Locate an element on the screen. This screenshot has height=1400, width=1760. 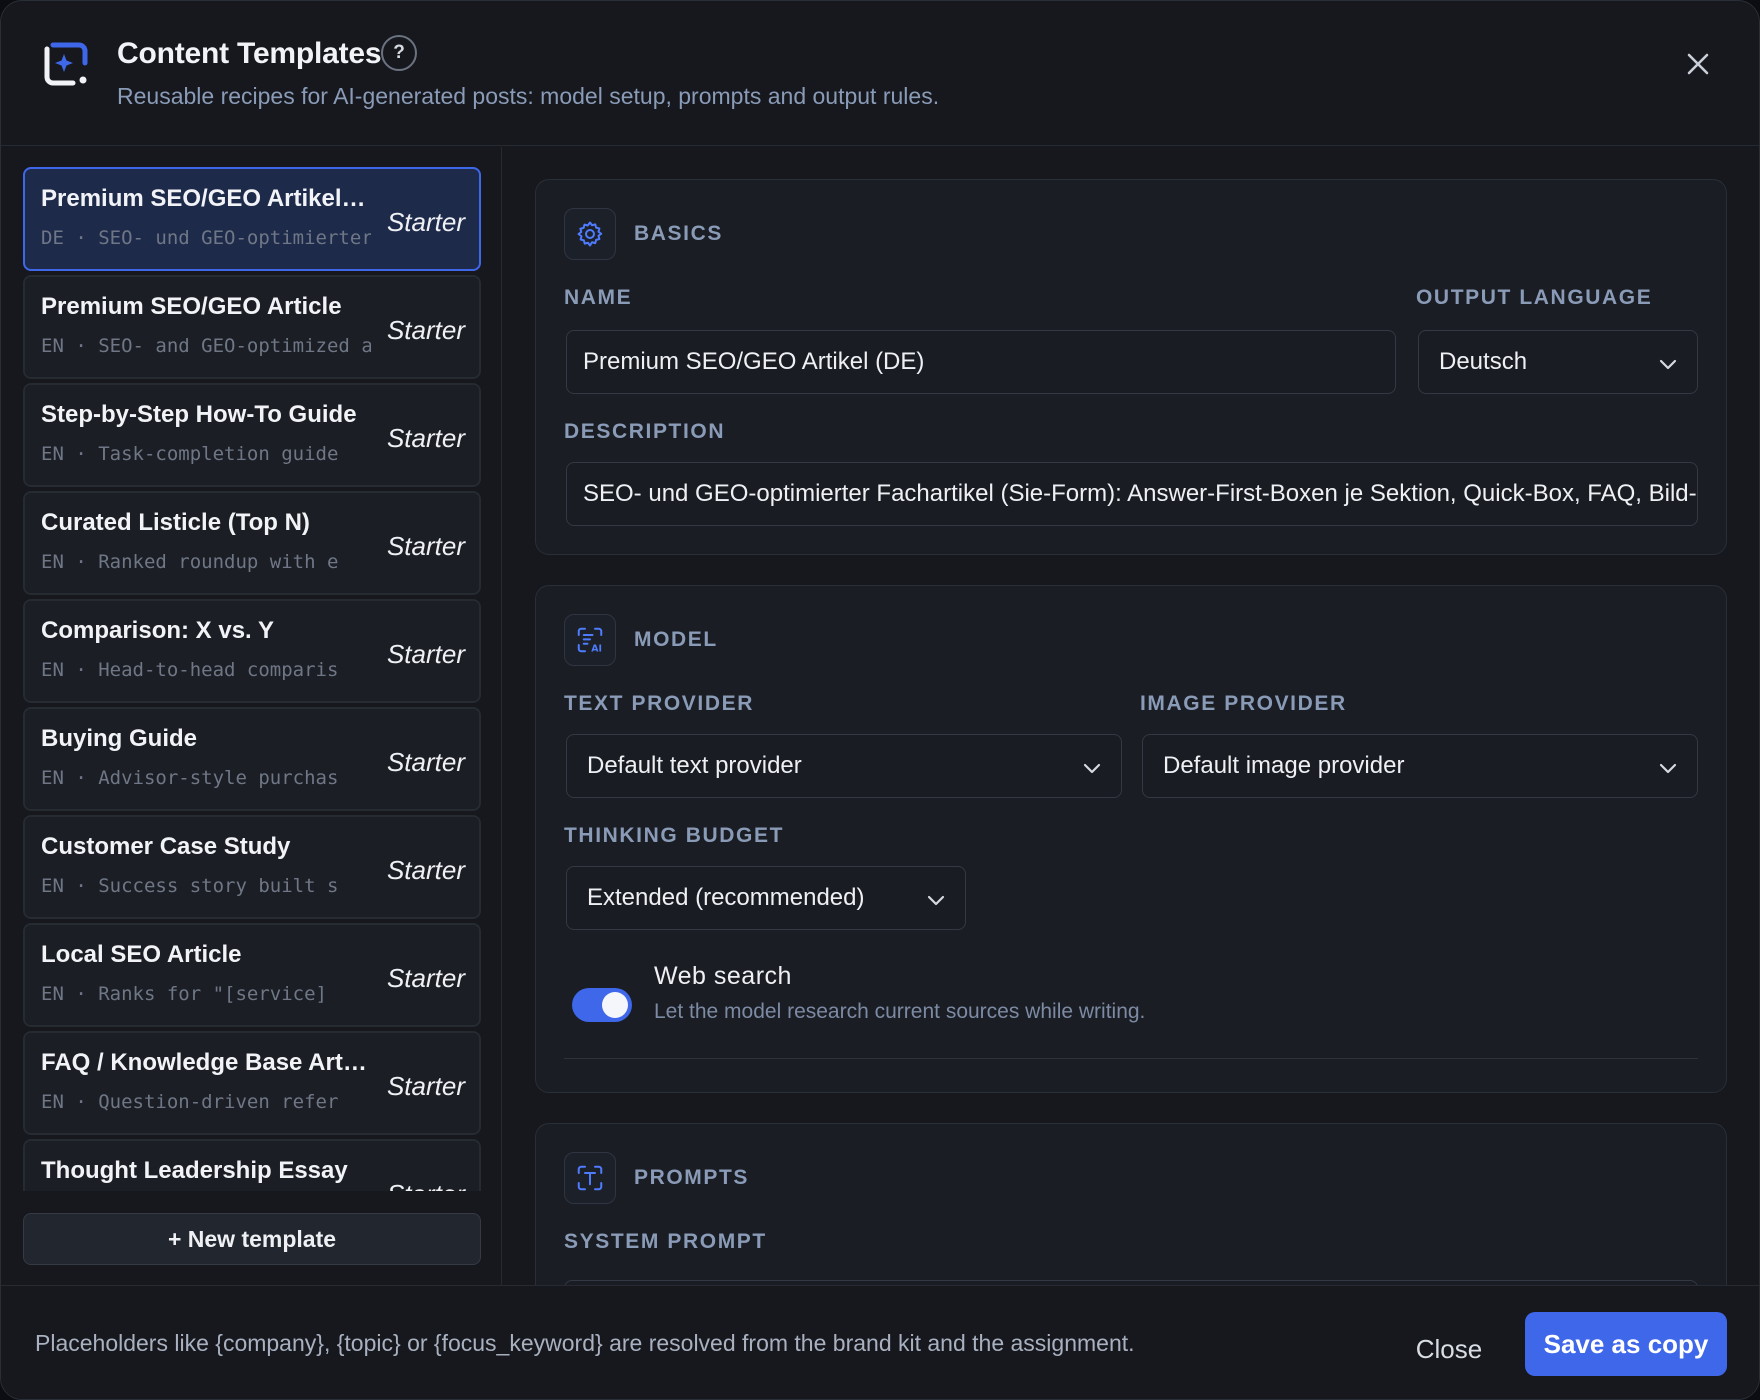
template-meta: EN · Task-completion guide is located at coordinates (206, 454).